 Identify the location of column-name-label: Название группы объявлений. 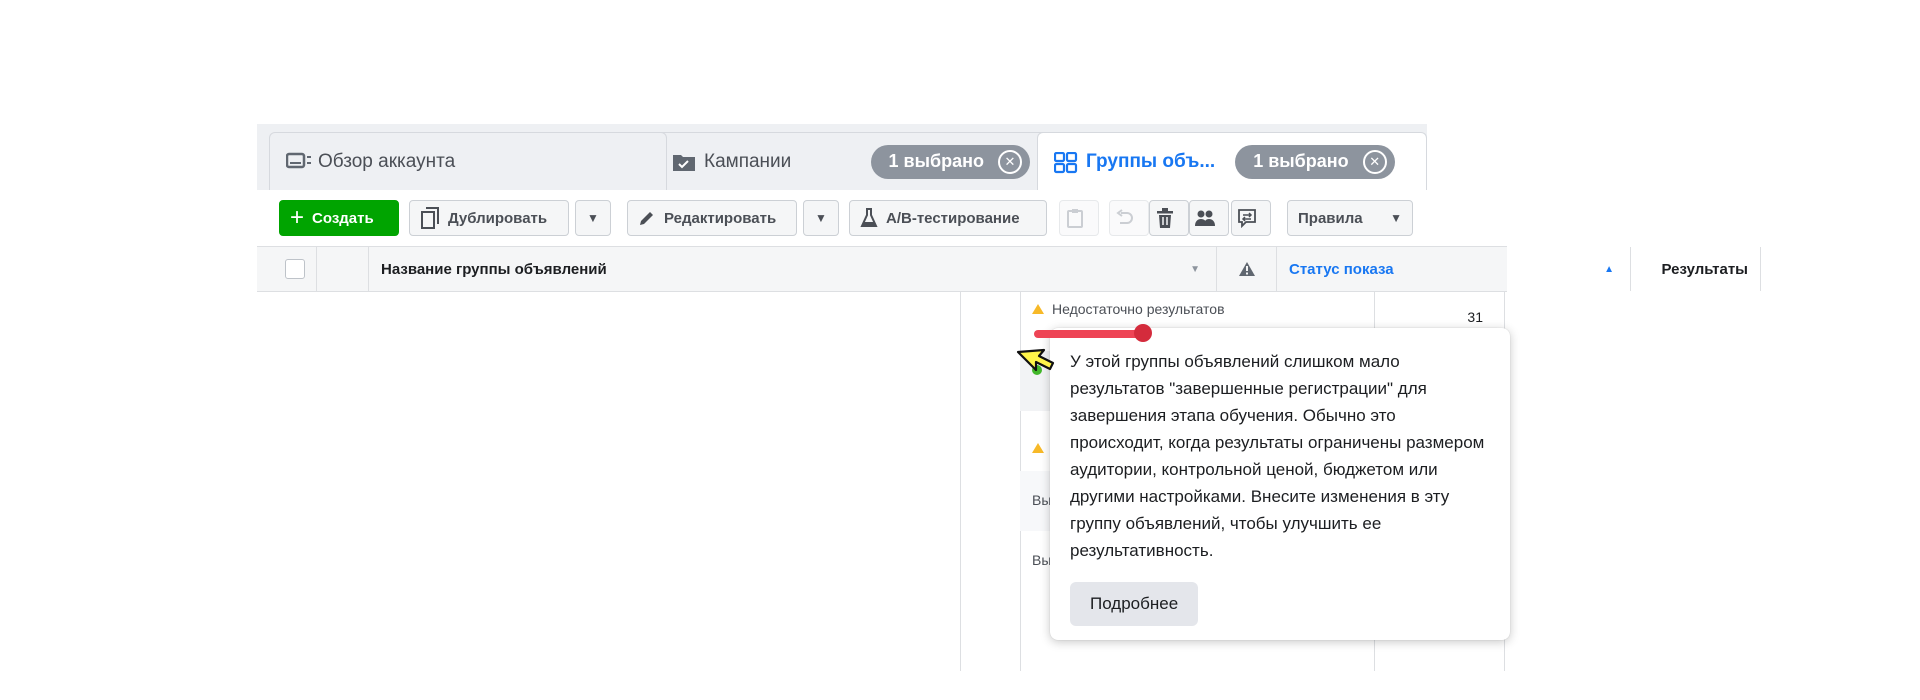
(494, 269).